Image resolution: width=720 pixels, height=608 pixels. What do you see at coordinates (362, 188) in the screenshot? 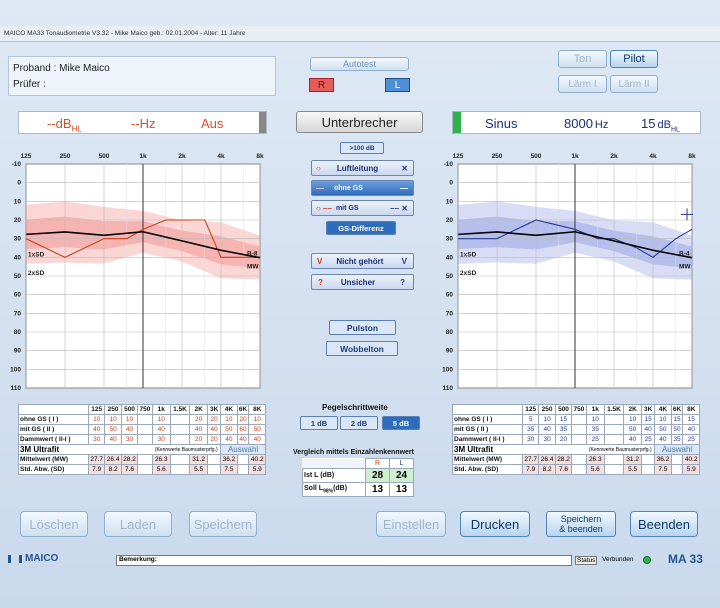
I see `ohne-gs-button: — ohne GS —` at bounding box center [362, 188].